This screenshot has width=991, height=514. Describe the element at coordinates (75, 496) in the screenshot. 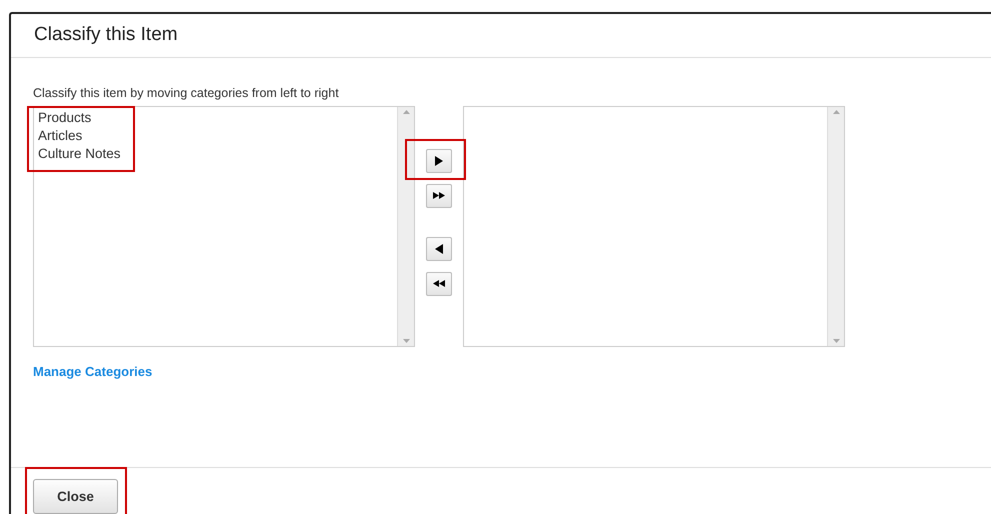

I see `close-button: Close` at that location.